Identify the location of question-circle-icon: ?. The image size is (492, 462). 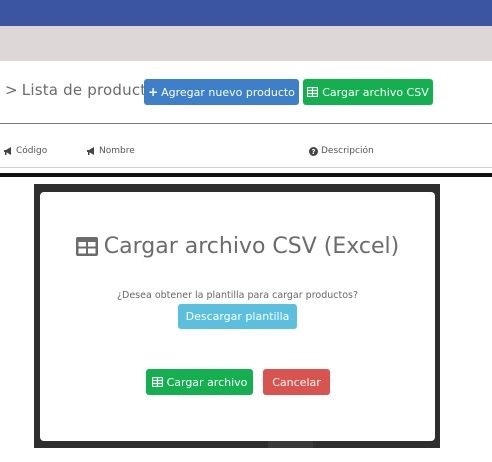
(313, 151).